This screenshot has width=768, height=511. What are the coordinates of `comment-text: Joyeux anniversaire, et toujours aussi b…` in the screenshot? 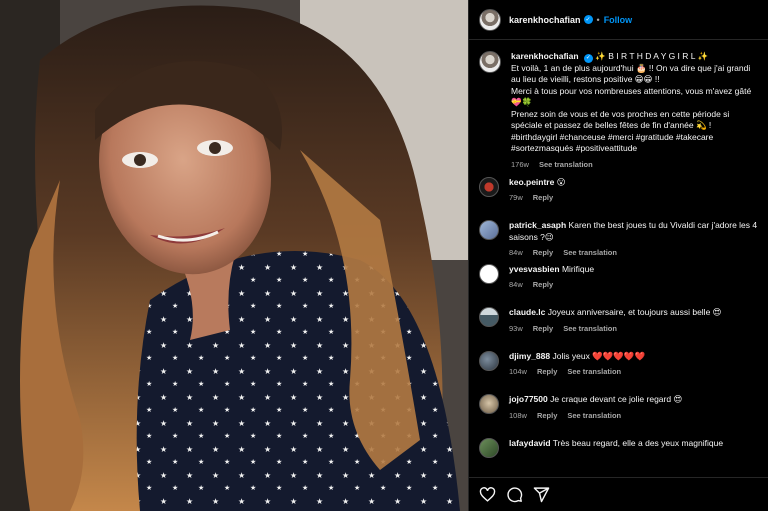 It's located at (634, 312).